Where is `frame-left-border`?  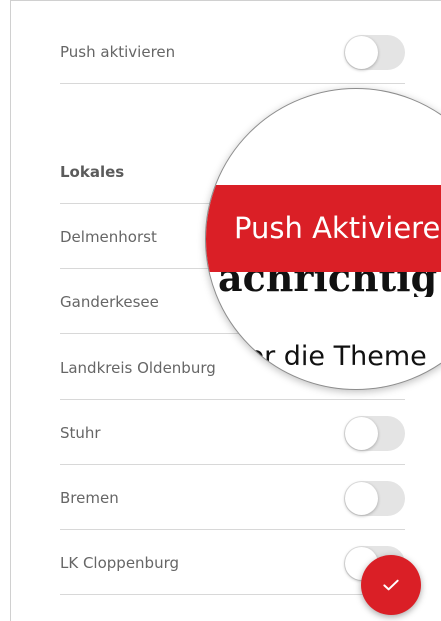
frame-left-border is located at coordinates (10, 310).